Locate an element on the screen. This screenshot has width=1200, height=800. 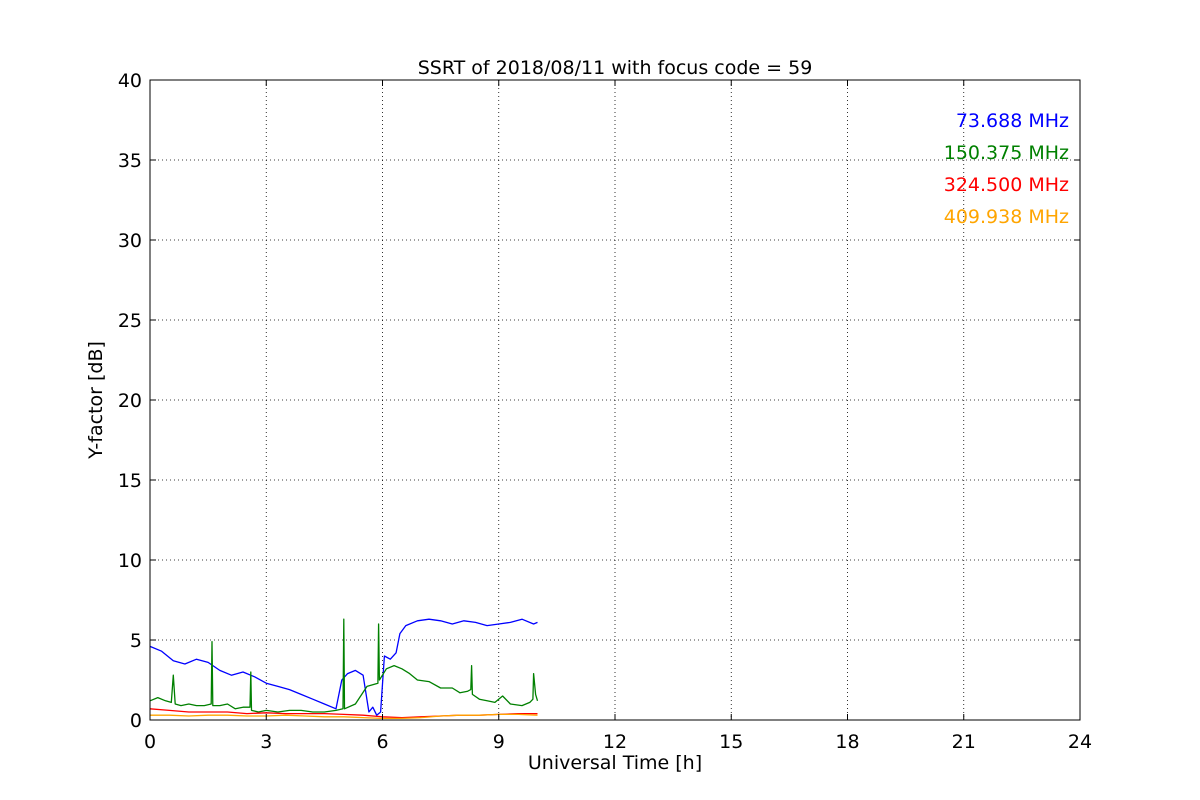
y-tick-label: 25 is located at coordinates (130, 321).